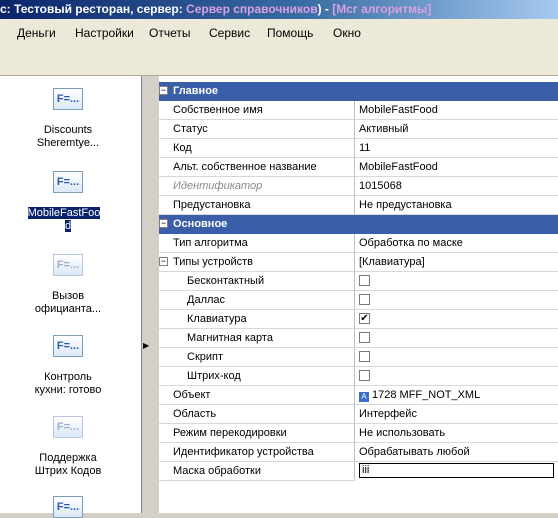 The image size is (558, 518). I want to click on property-name: Бесконтактный, so click(257, 281).